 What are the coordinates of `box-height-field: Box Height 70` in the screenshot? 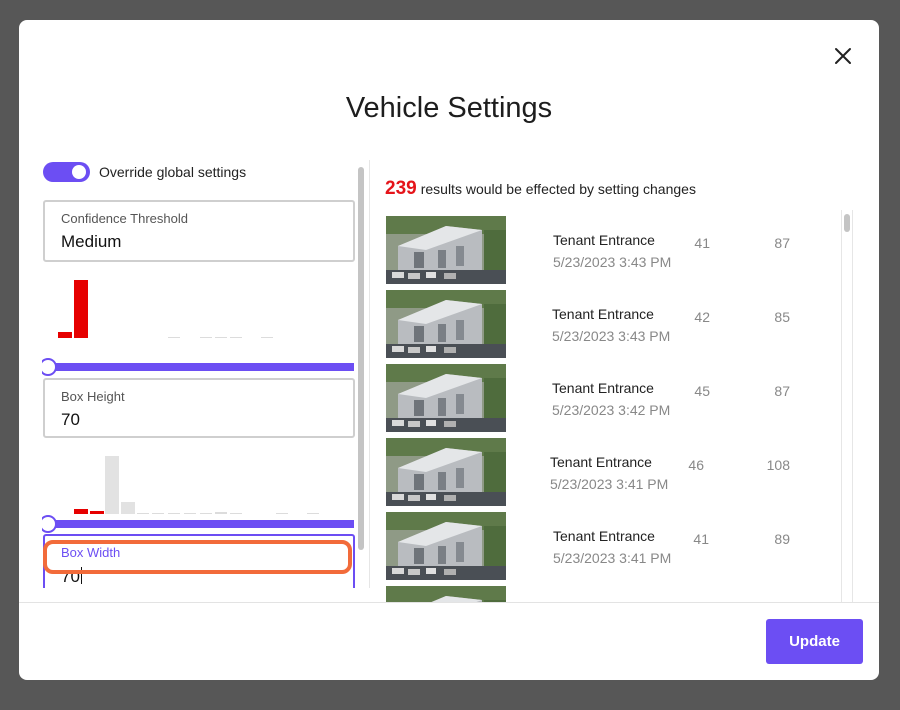 It's located at (199, 408).